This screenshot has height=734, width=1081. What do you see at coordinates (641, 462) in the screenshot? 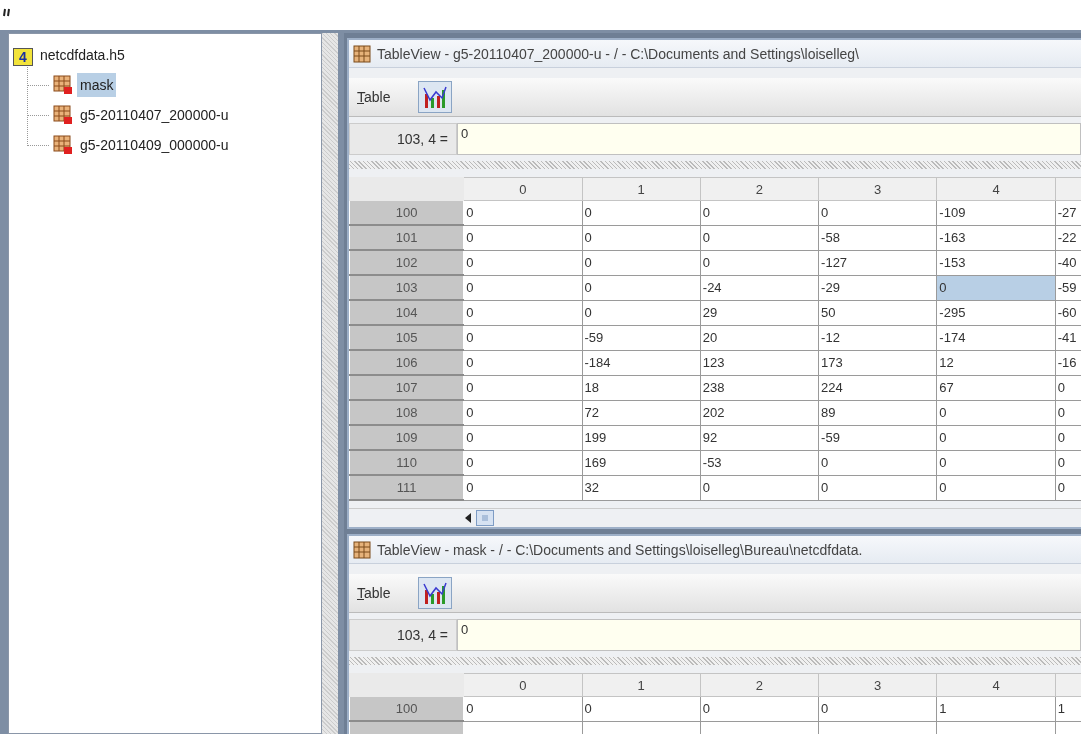
I see `table-cell: 169` at bounding box center [641, 462].